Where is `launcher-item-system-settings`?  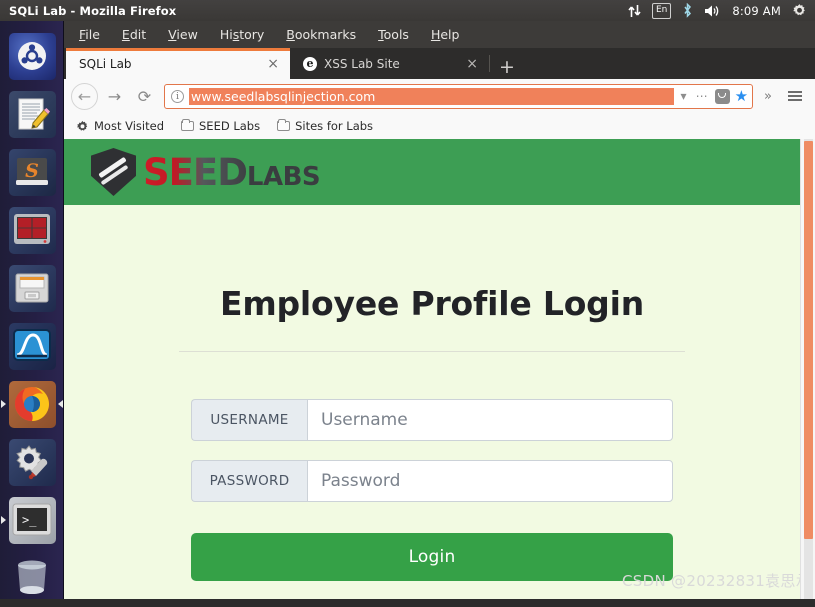
launcher-item-system-settings is located at coordinates (32, 462).